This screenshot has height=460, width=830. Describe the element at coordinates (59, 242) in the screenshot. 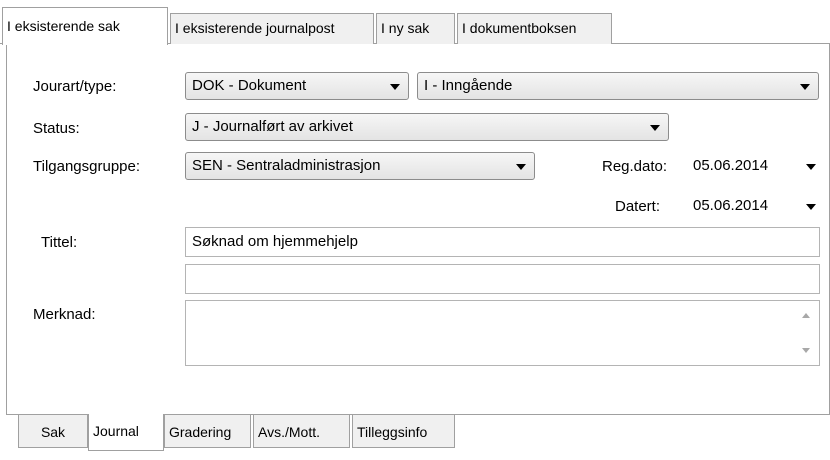

I see `tittel-label: Tittel:` at that location.